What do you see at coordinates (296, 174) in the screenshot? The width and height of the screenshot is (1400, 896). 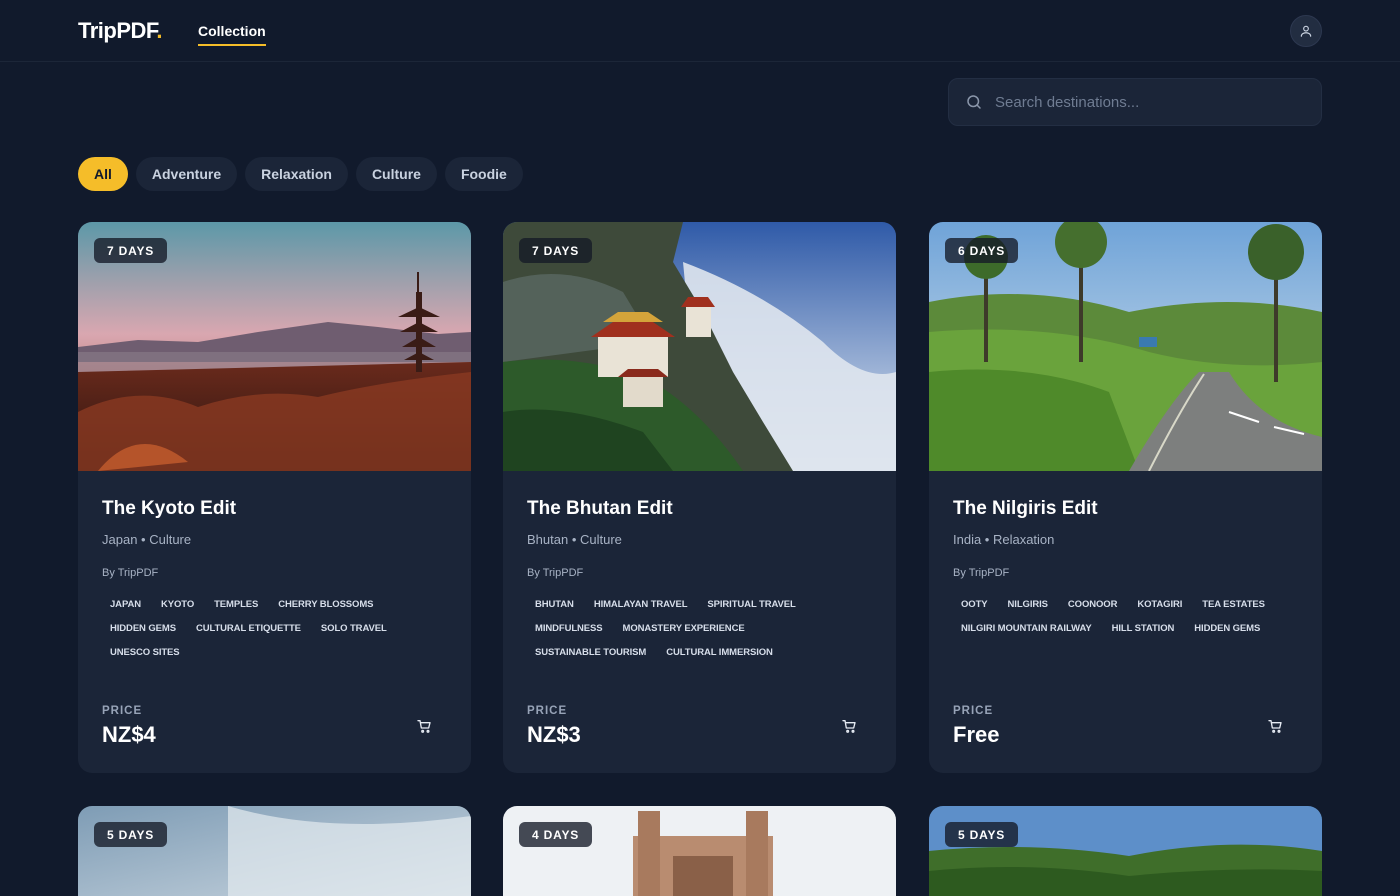 I see `filter-relaxation: Relaxation` at bounding box center [296, 174].